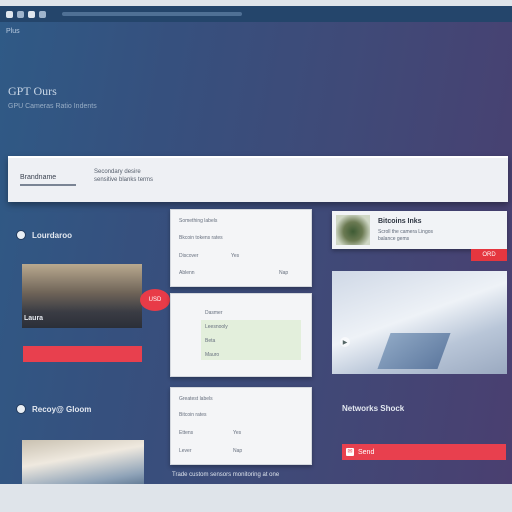 This screenshot has height=512, width=512. What do you see at coordinates (52, 235) in the screenshot?
I see `section-title: Lourdaroo` at bounding box center [52, 235].